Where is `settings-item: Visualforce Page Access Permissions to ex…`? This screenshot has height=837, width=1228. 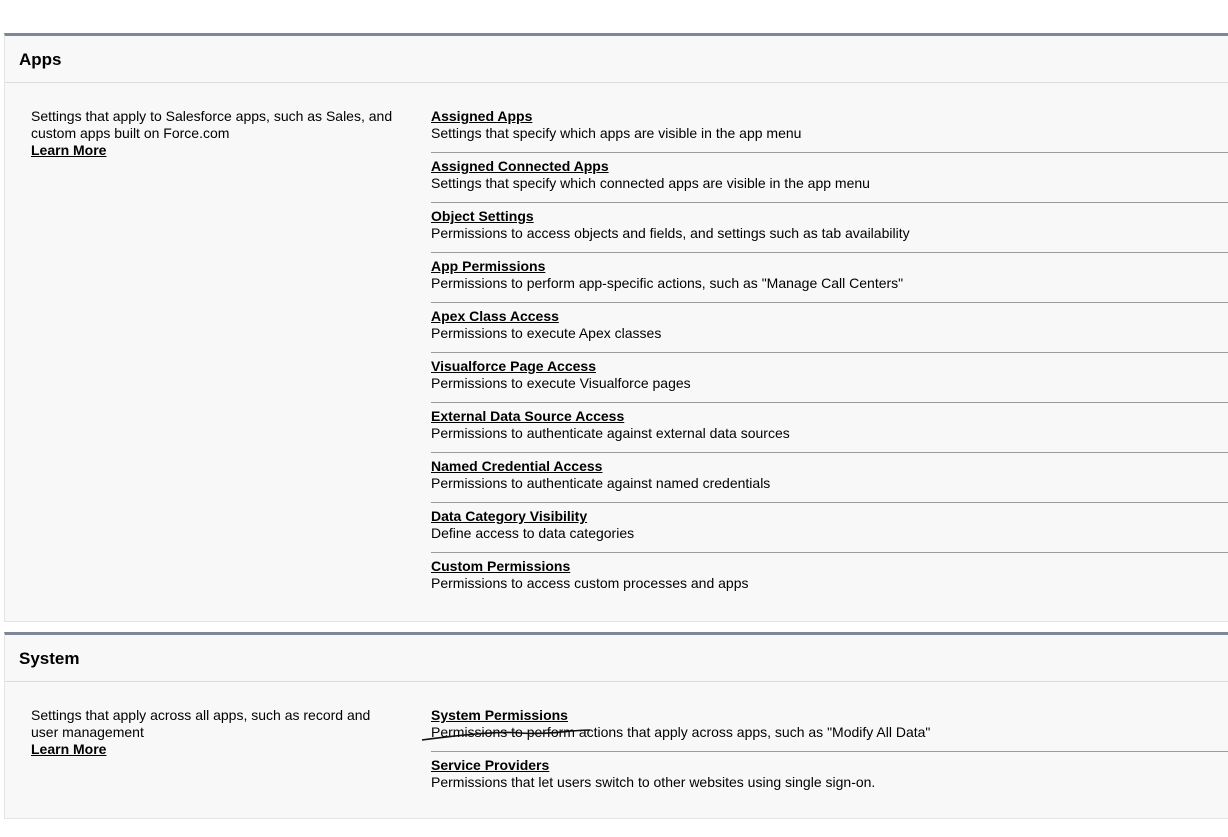
settings-item: Visualforce Page Access Permissions to ex… is located at coordinates (829, 378).